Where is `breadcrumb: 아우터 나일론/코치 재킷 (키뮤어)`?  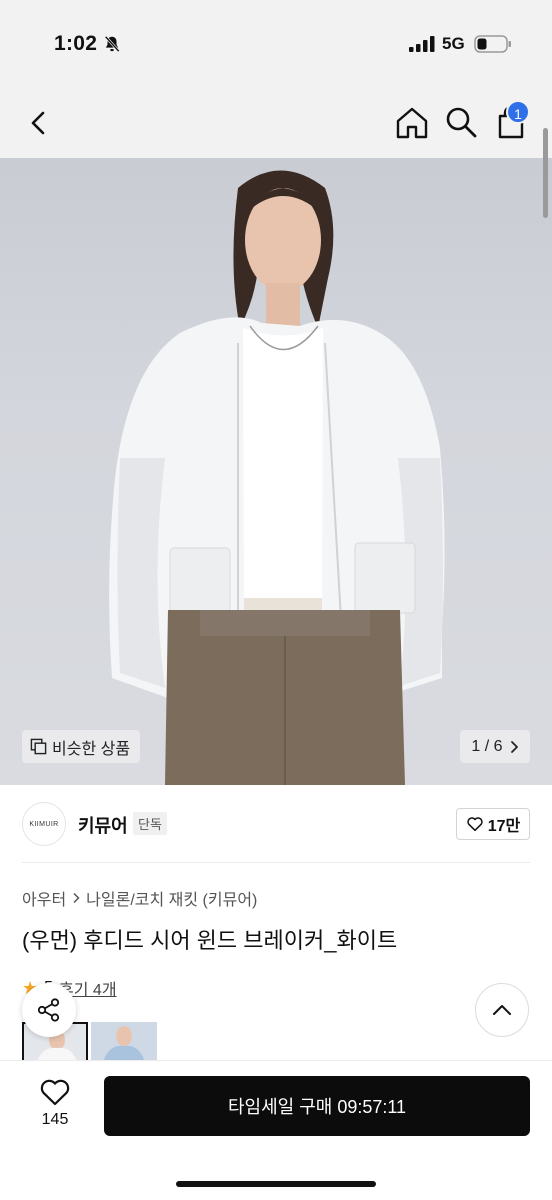
breadcrumb: 아우터 나일론/코치 재킷 (키뮤어) is located at coordinates (139, 898).